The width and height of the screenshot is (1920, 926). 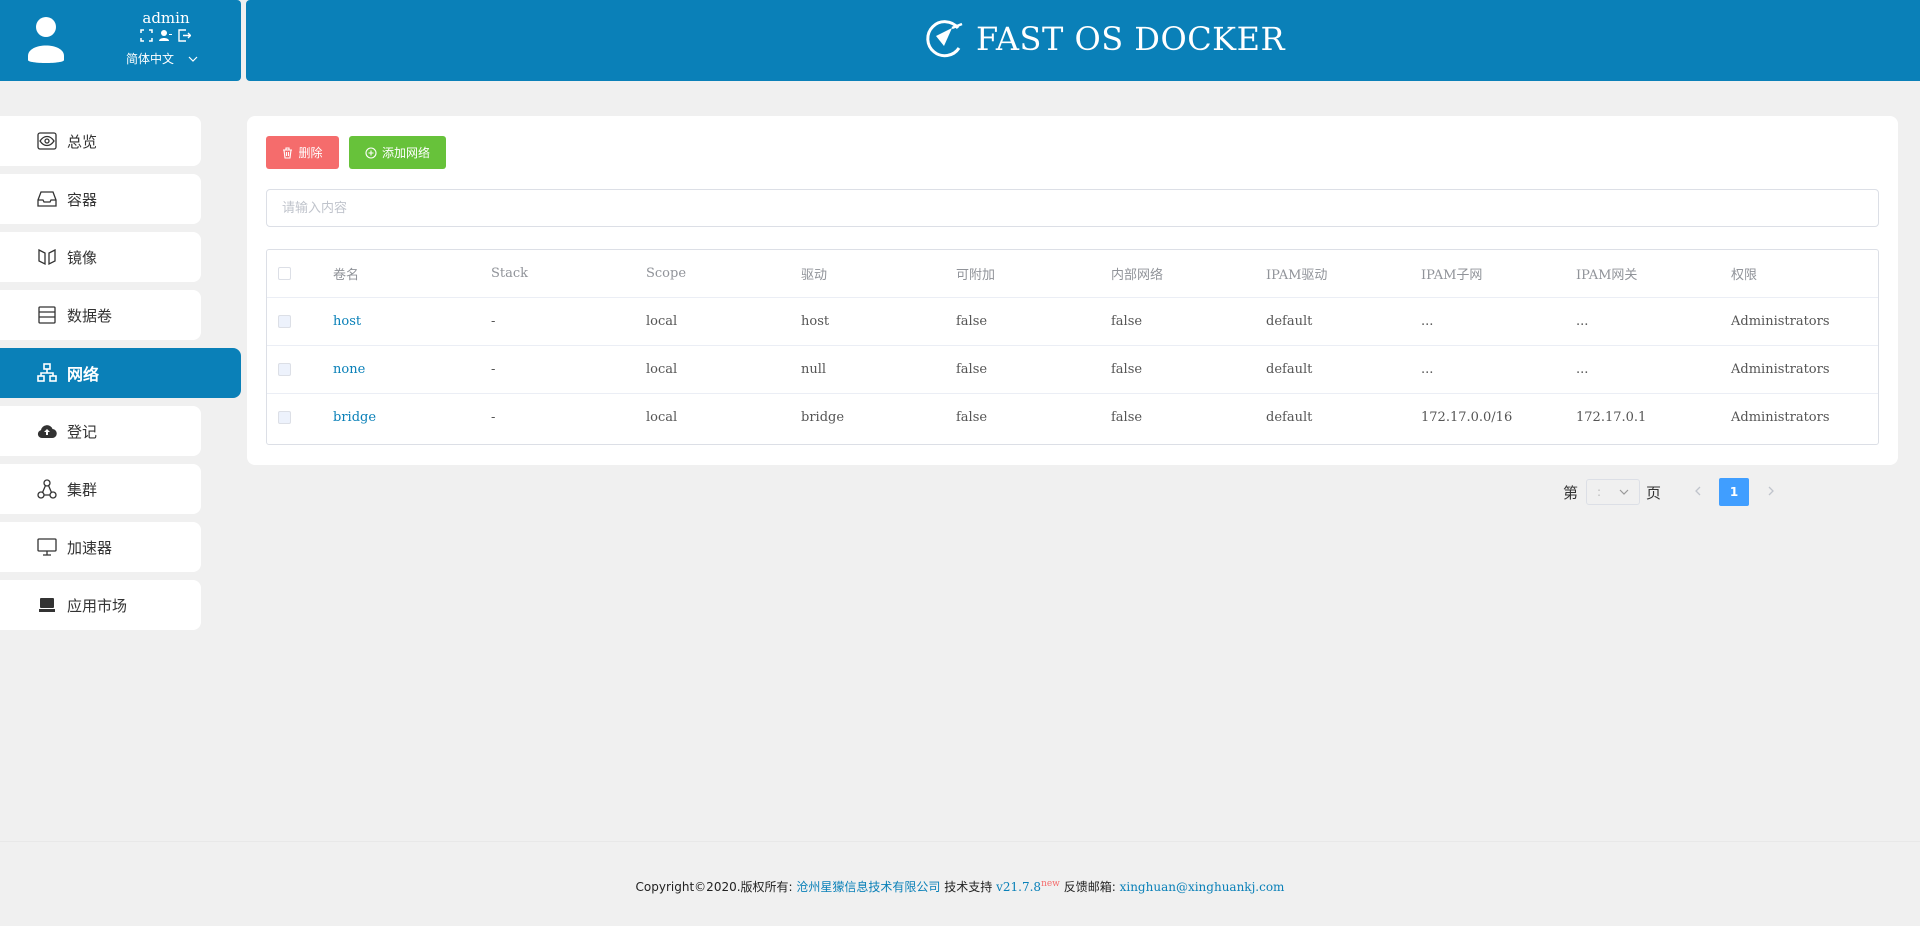 What do you see at coordinates (968, 887) in the screenshot?
I see `footer-support-label: 技术支持` at bounding box center [968, 887].